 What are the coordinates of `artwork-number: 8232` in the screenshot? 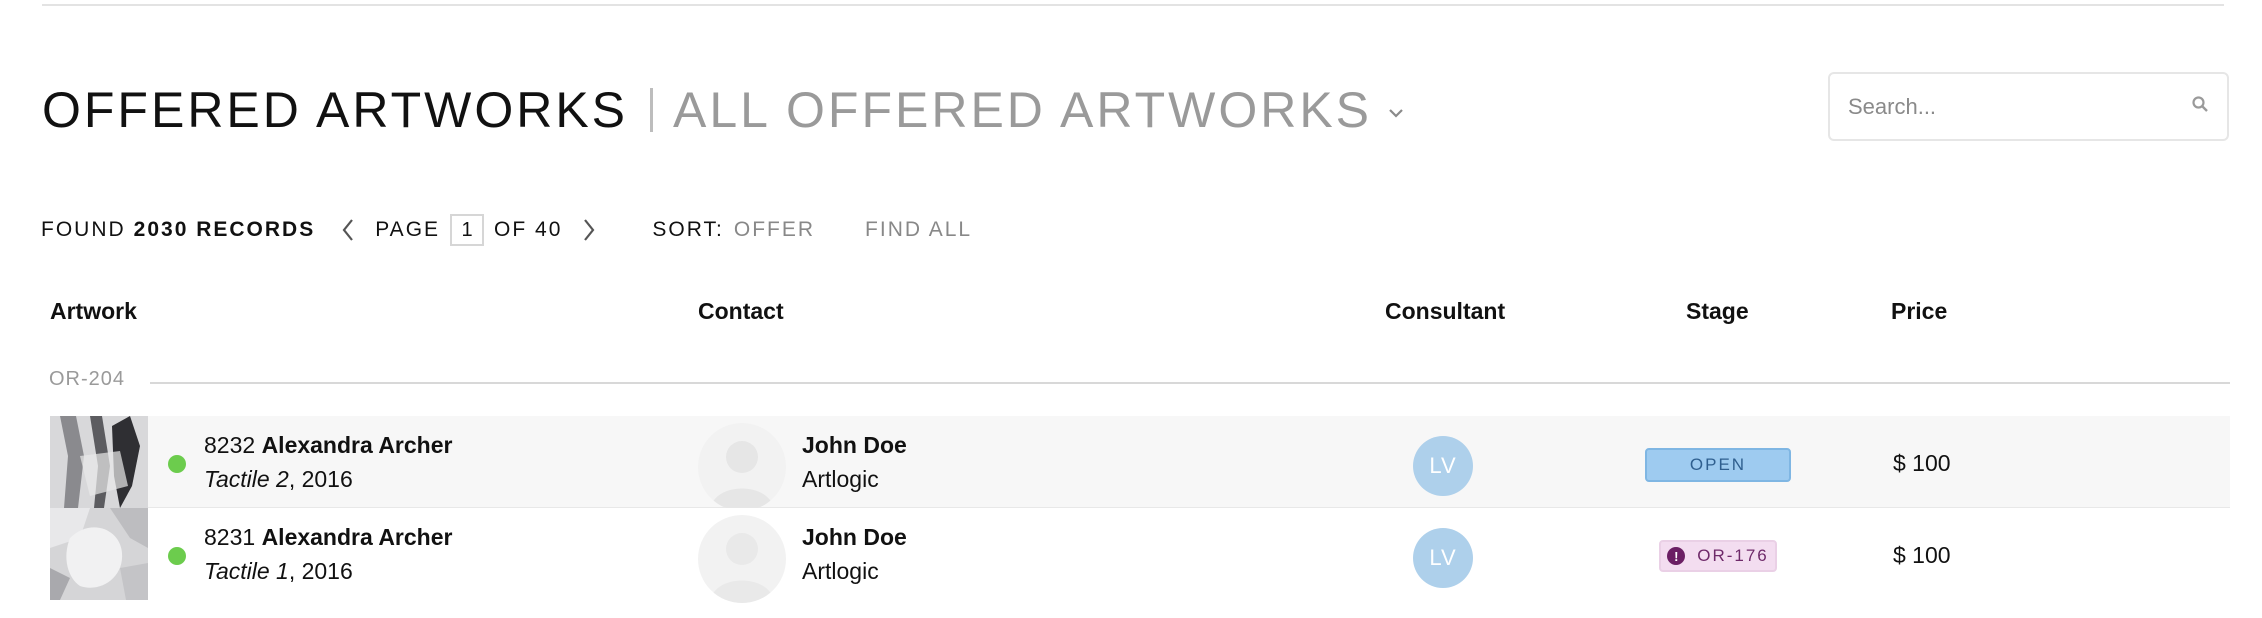 It's located at (230, 445).